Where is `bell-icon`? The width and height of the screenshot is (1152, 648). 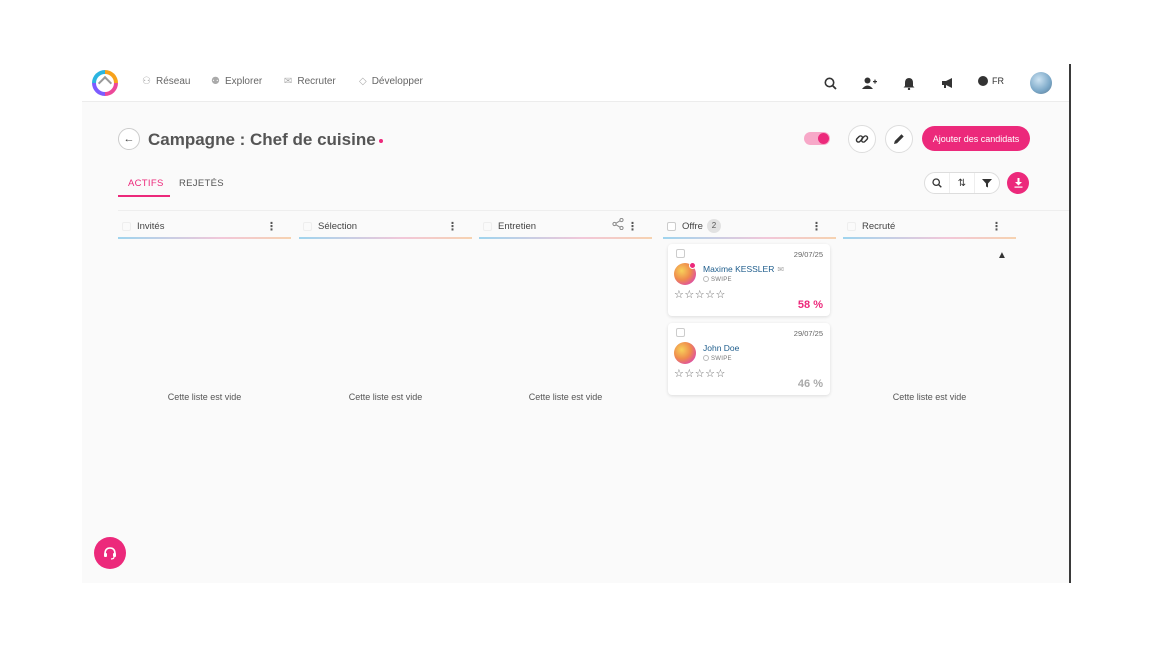 bell-icon is located at coordinates (909, 83).